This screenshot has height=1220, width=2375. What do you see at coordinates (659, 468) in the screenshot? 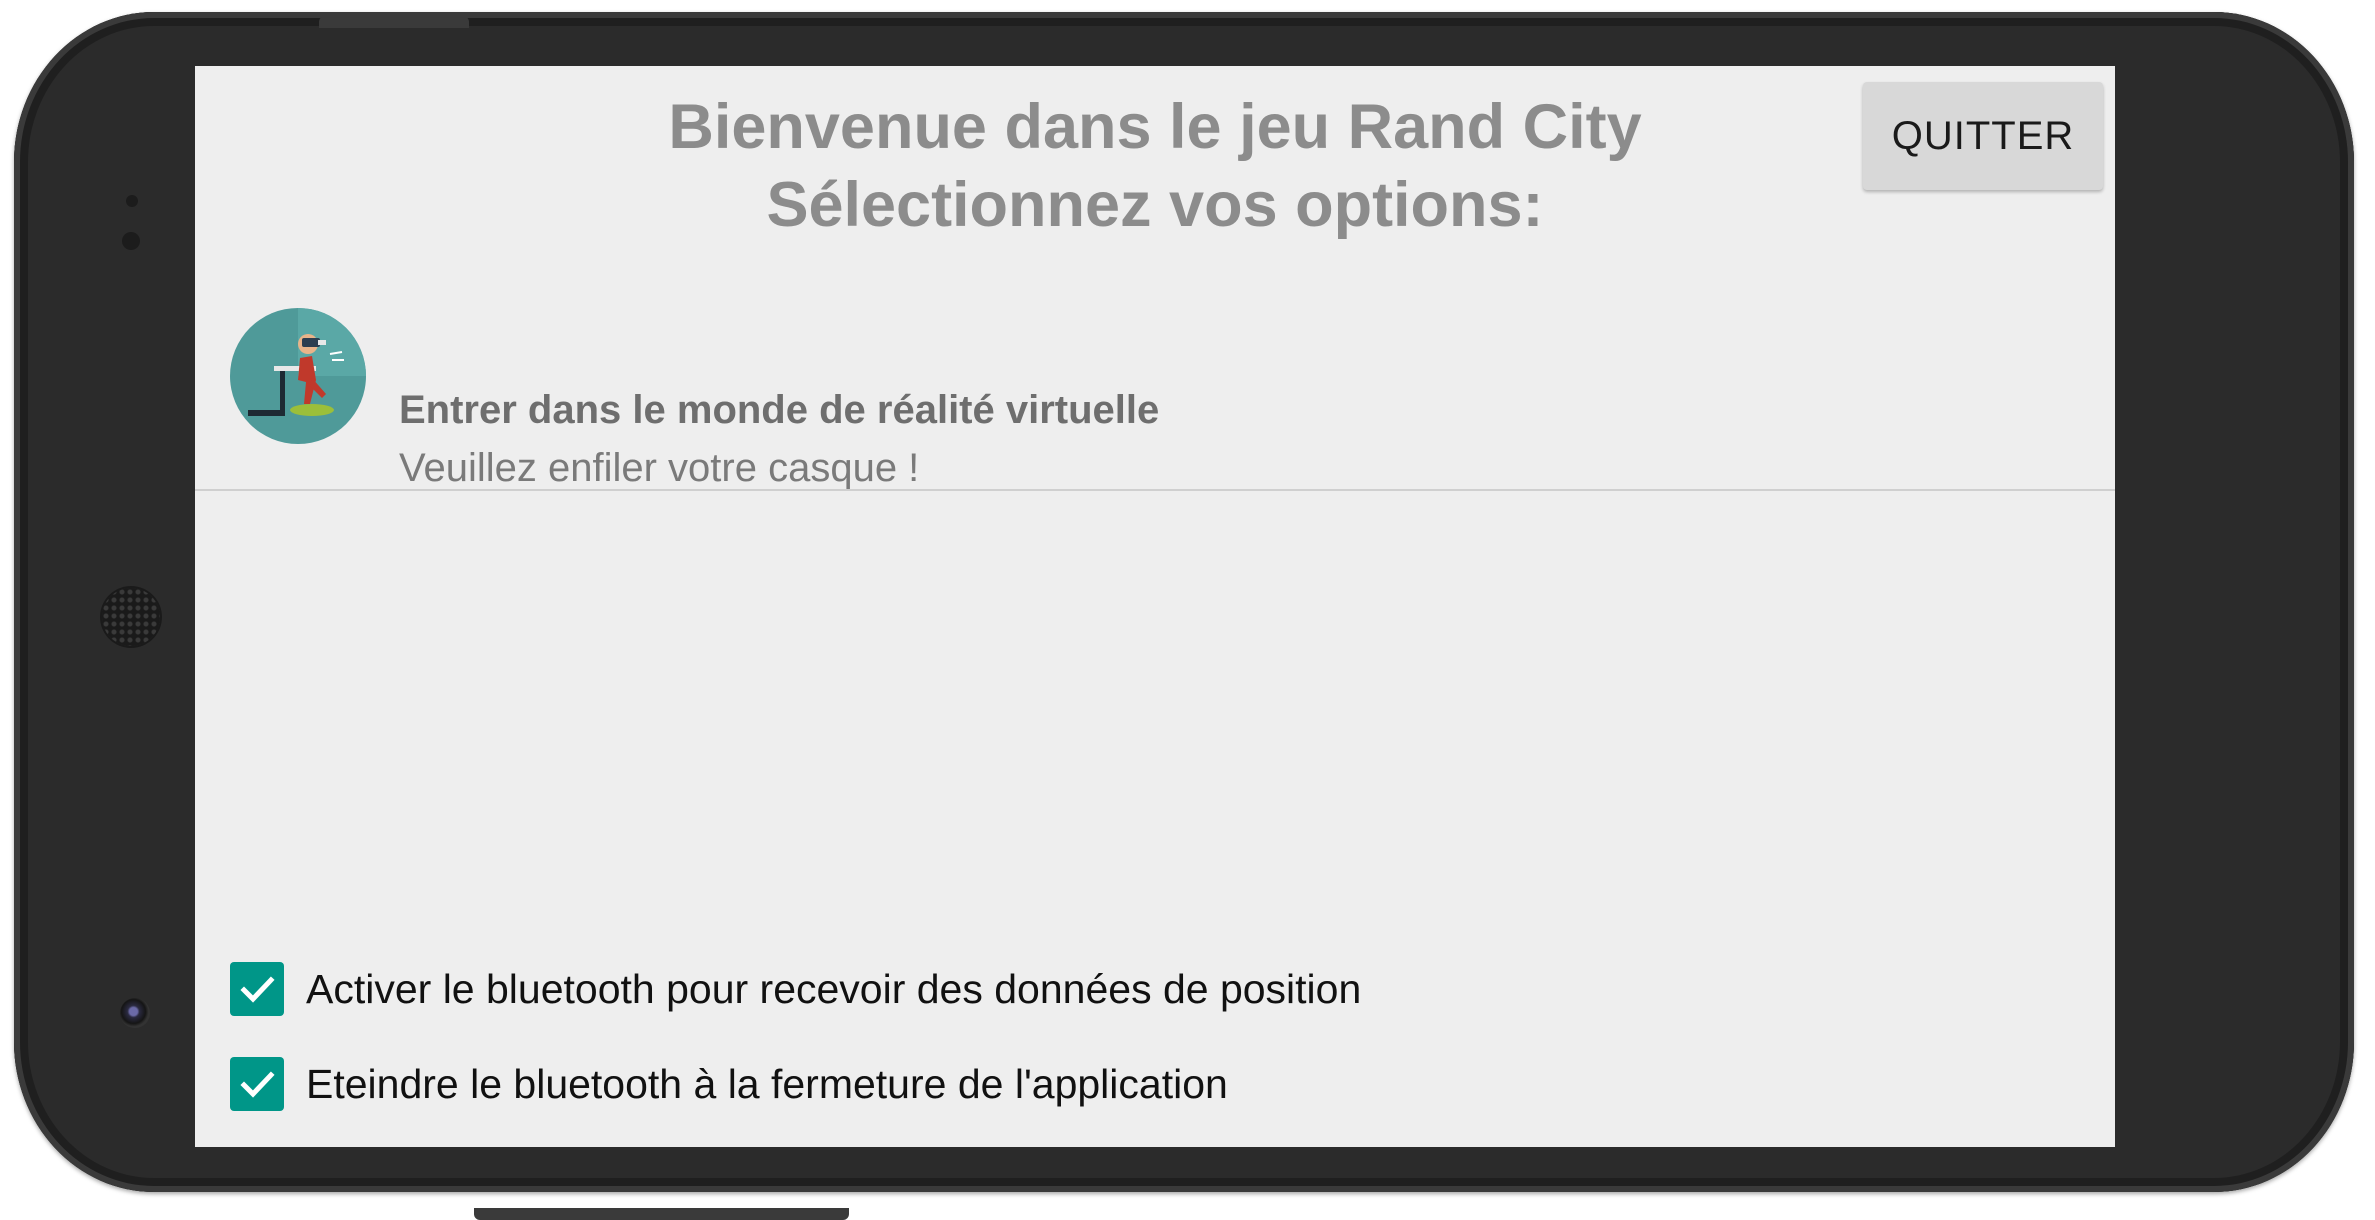
I see `vr-item-subtitle: Veuillez enfiler votre casque !` at bounding box center [659, 468].